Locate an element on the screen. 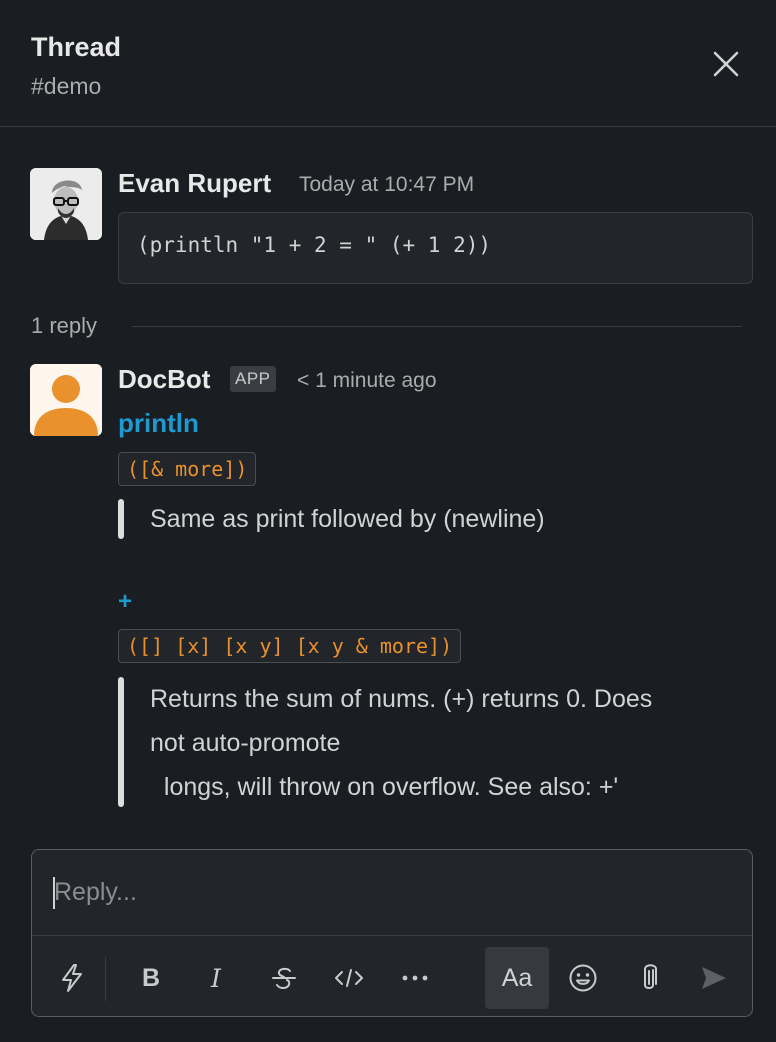 Image resolution: width=776 pixels, height=1042 pixels. bold-icon: B is located at coordinates (151, 977).